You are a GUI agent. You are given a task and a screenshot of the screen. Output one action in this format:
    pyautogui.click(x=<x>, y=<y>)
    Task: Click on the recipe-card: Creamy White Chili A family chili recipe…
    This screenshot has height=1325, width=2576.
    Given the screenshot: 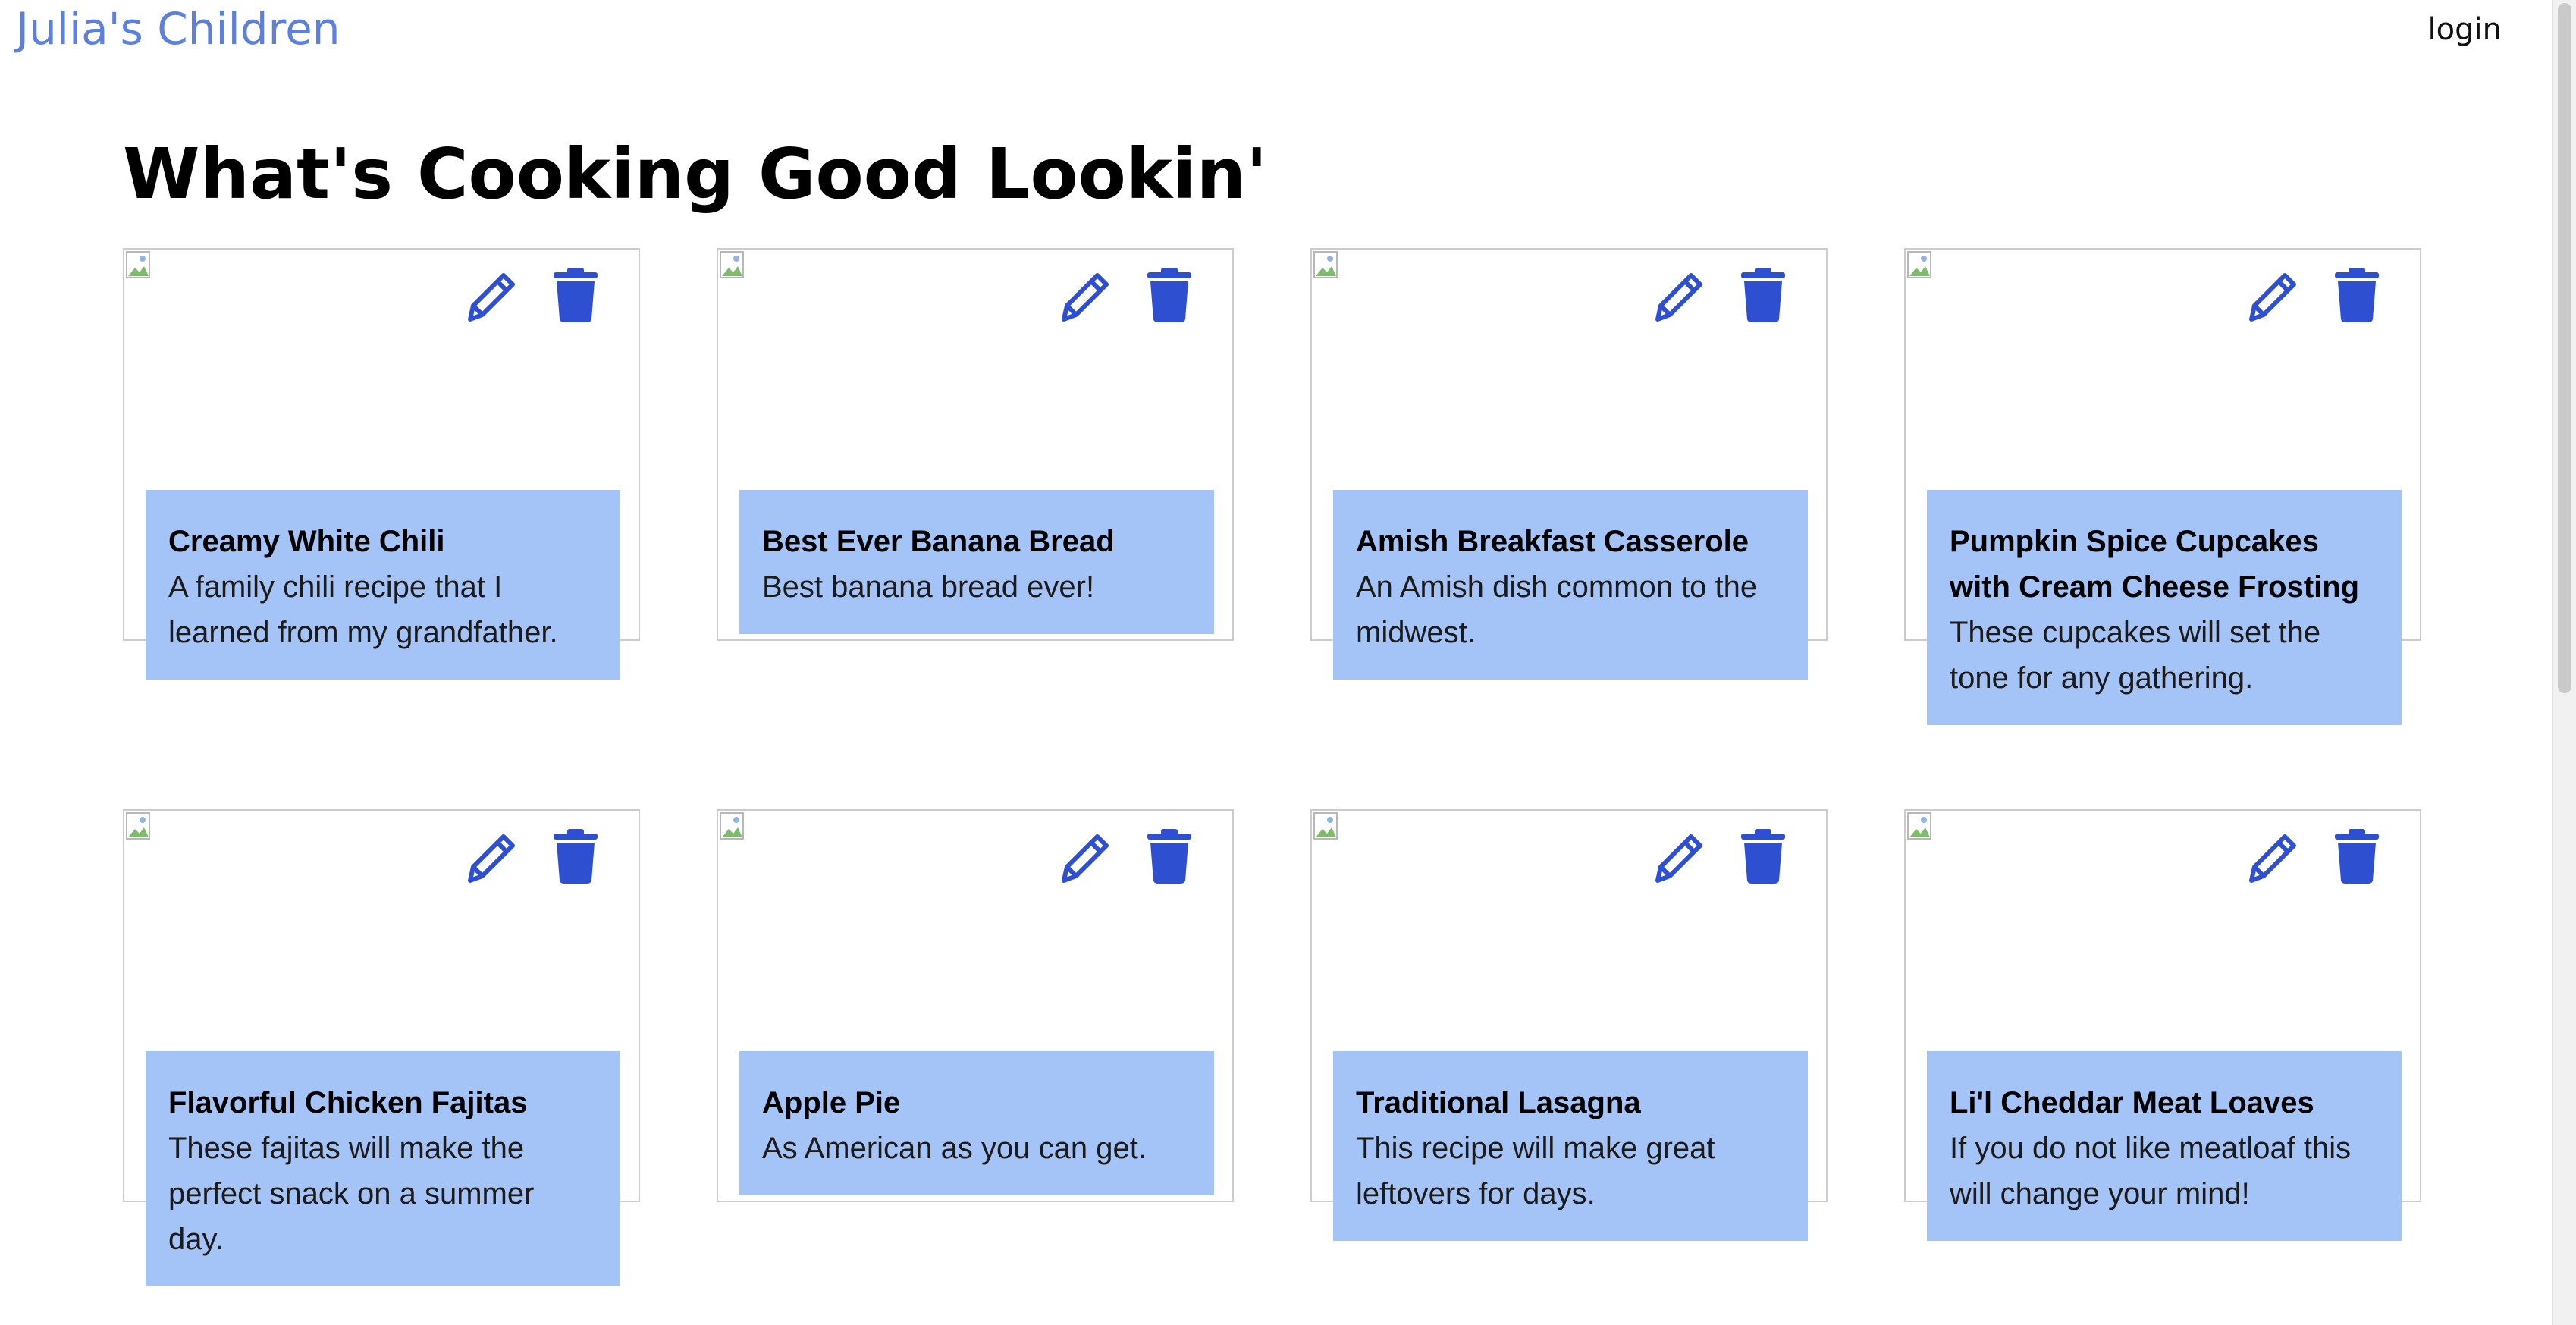 What is the action you would take?
    pyautogui.click(x=381, y=464)
    